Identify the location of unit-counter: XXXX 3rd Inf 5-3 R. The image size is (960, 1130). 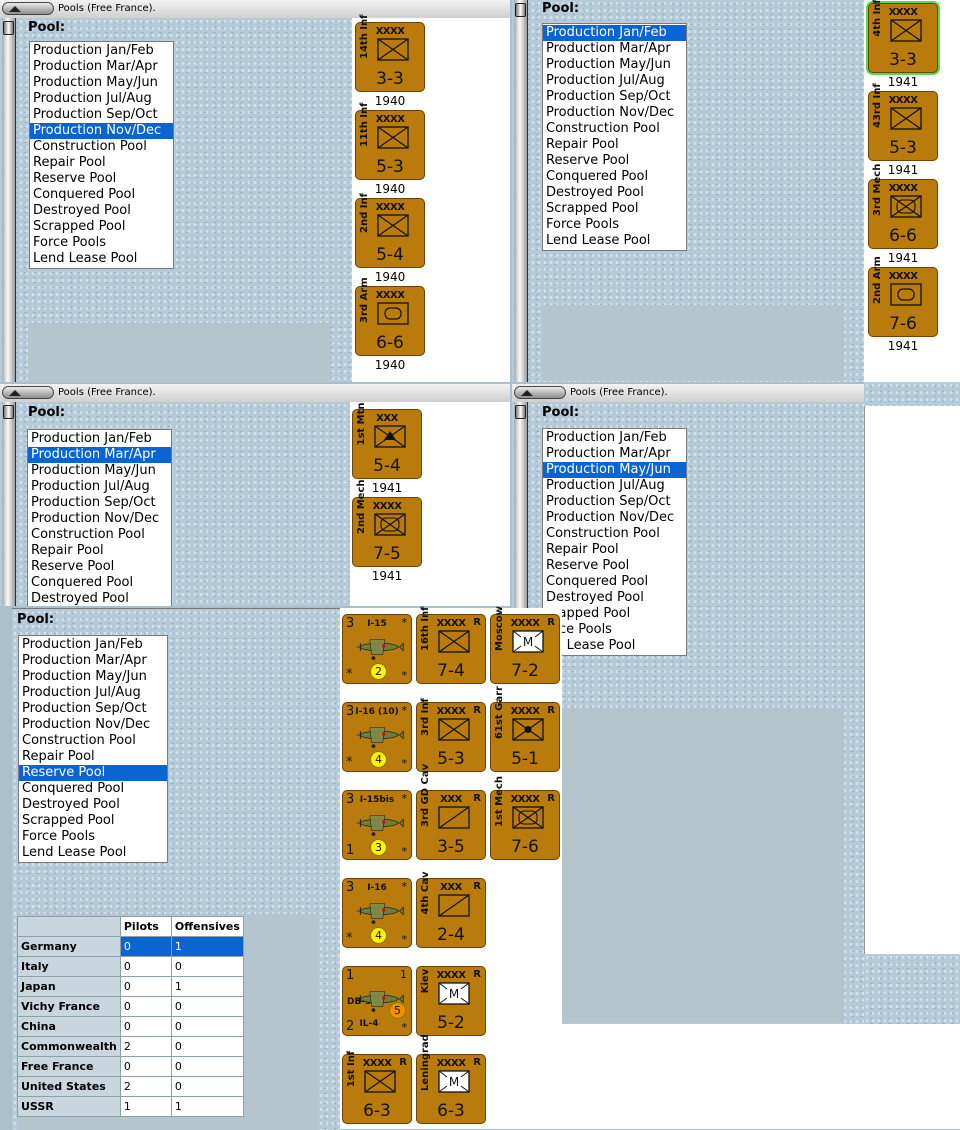
(451, 735).